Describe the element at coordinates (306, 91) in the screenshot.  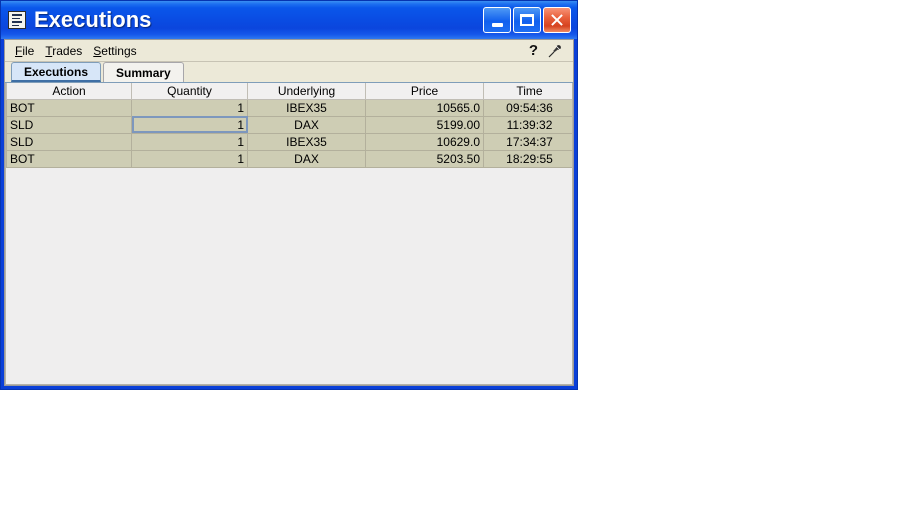
I see `column-header-underlying: Underlying` at that location.